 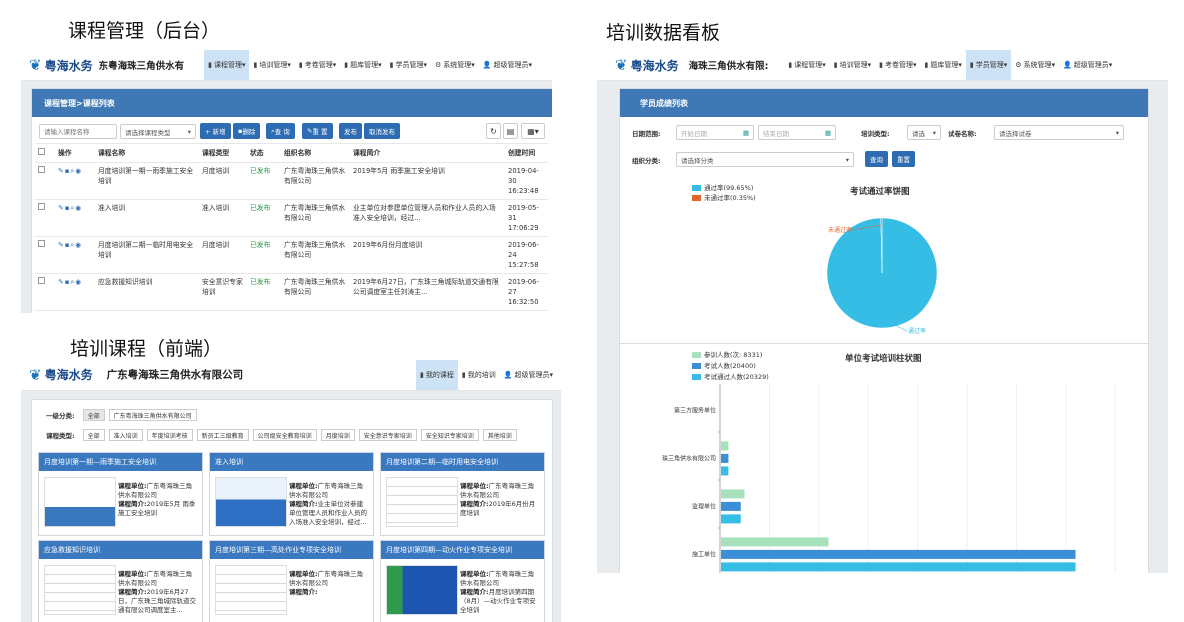 I want to click on type-tag: 新员工三级教育, so click(x=222, y=435).